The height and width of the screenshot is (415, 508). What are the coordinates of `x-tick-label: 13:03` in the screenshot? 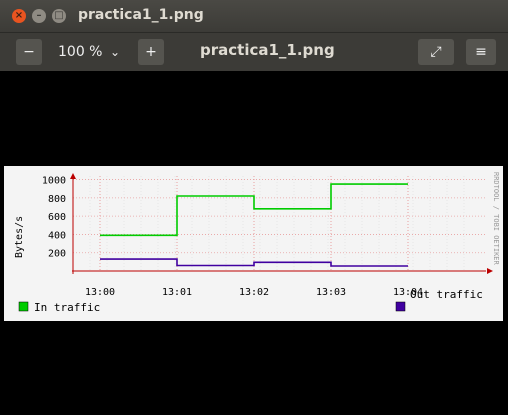 It's located at (331, 292).